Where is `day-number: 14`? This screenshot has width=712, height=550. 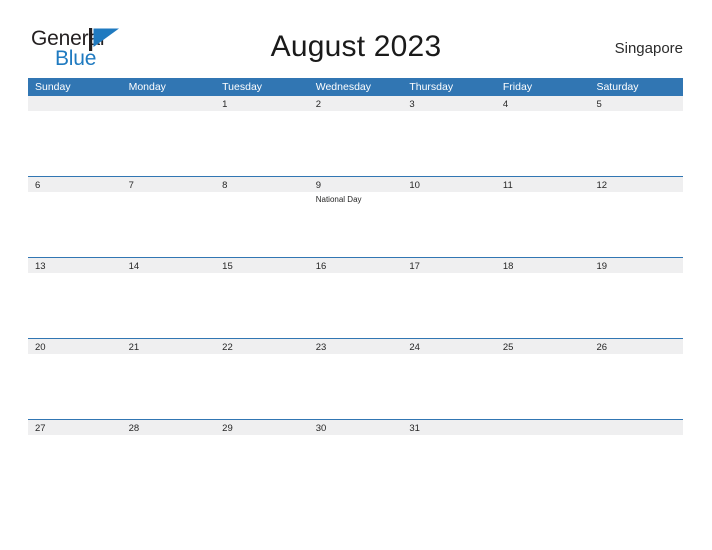 day-number: 14 is located at coordinates (134, 266).